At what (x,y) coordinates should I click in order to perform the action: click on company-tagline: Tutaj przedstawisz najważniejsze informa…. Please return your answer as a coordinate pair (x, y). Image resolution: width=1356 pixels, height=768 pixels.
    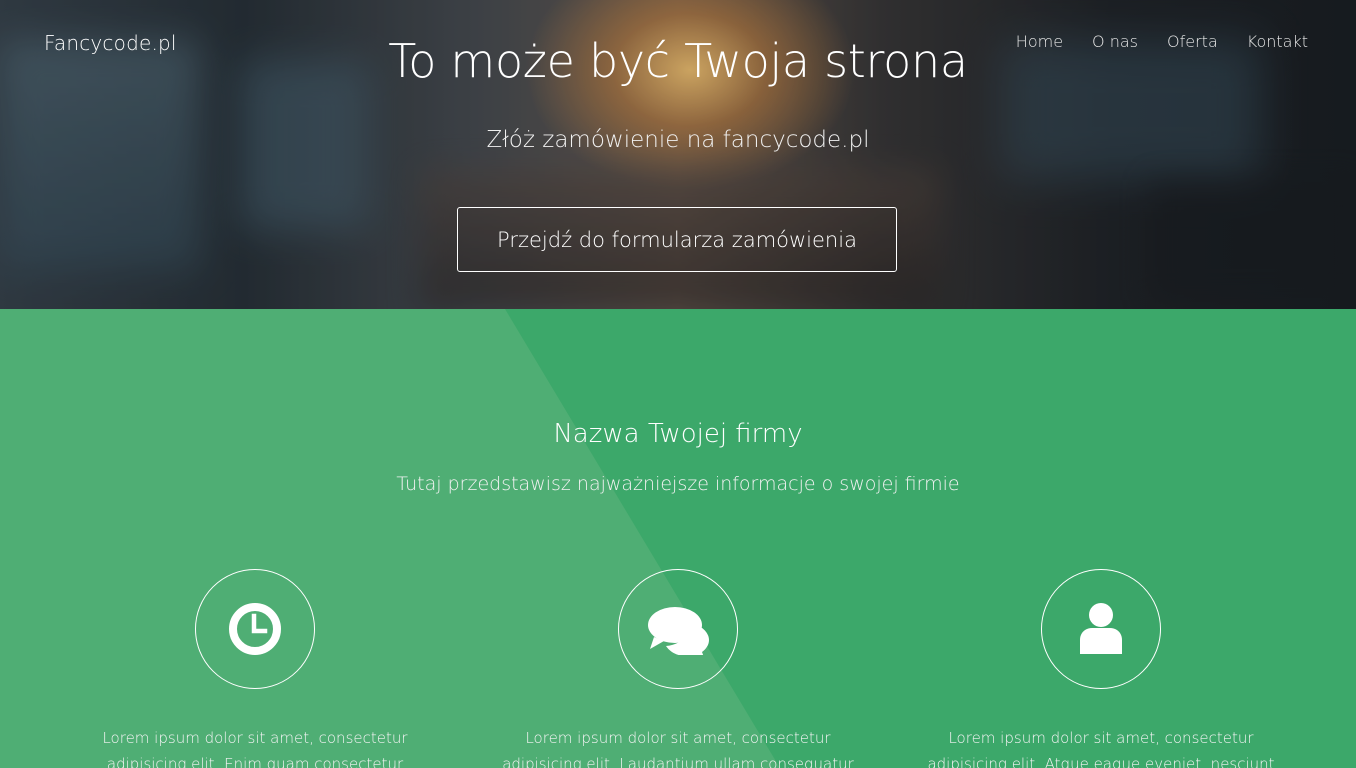
    Looking at the image, I should click on (678, 484).